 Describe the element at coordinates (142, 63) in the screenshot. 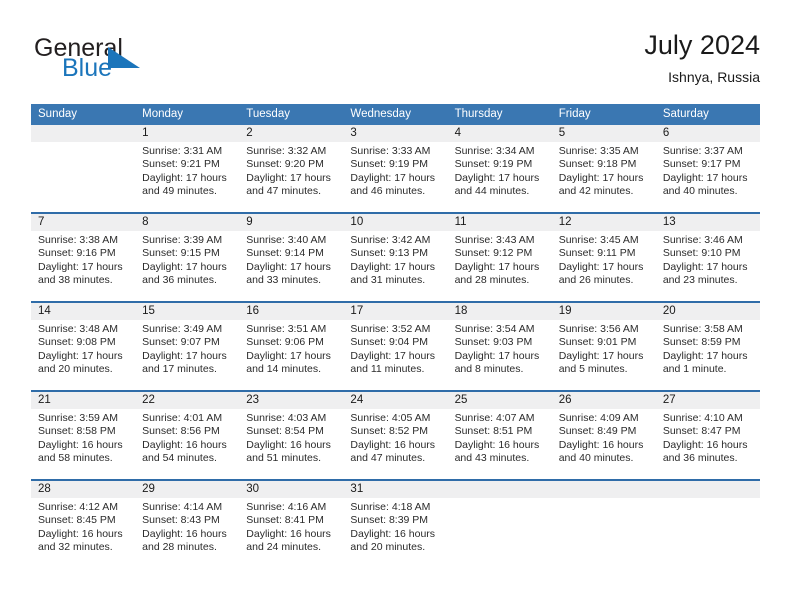

I see `brand-logo: General Blue` at that location.